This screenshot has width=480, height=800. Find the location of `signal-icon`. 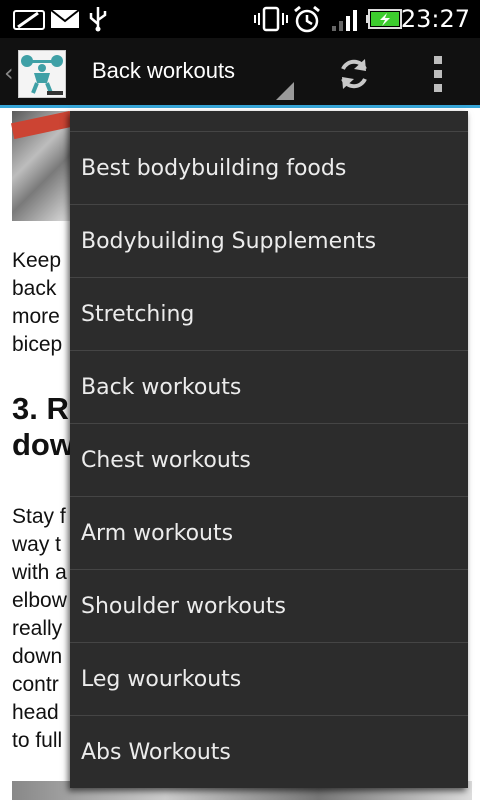

signal-icon is located at coordinates (346, 19).